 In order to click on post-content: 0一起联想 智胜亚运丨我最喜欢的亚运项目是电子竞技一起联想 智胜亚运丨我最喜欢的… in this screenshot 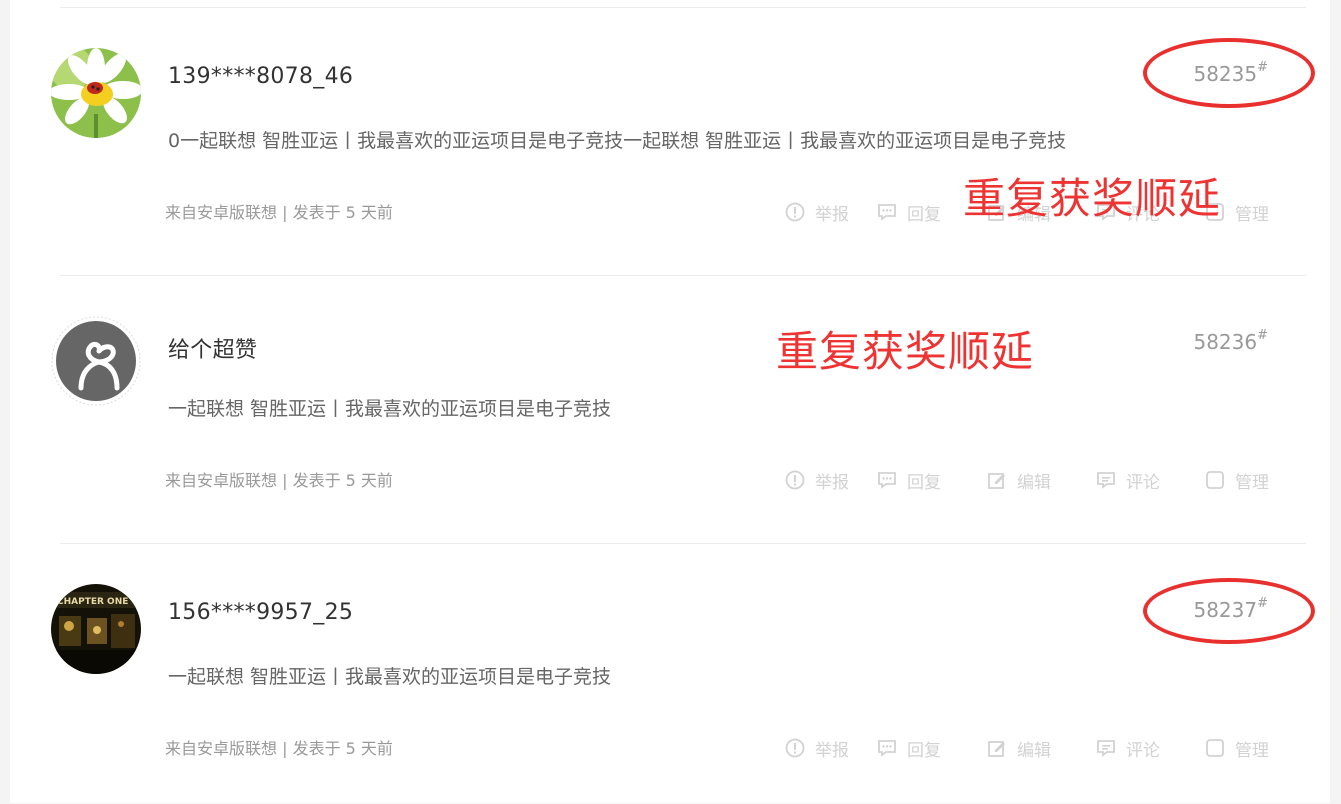, I will do `click(617, 141)`.